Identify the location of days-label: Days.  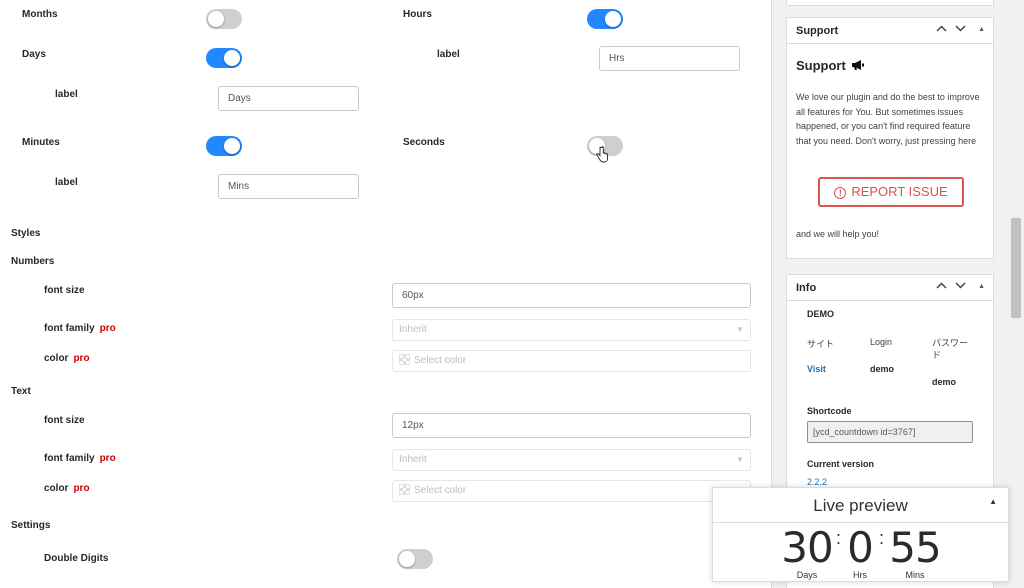
(34, 54).